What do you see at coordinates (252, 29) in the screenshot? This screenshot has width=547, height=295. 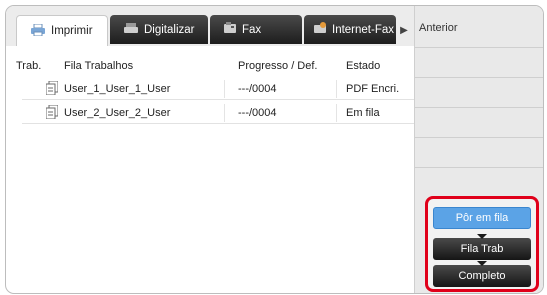 I see `tab-label: Fax` at bounding box center [252, 29].